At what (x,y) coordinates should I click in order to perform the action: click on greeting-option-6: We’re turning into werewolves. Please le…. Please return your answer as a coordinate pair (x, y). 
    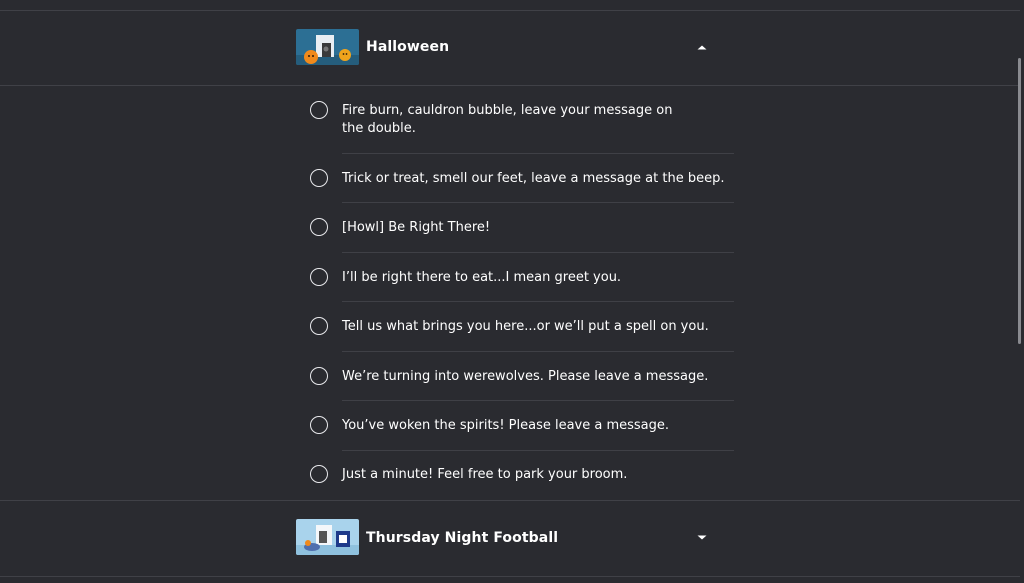
    Looking at the image, I should click on (520, 377).